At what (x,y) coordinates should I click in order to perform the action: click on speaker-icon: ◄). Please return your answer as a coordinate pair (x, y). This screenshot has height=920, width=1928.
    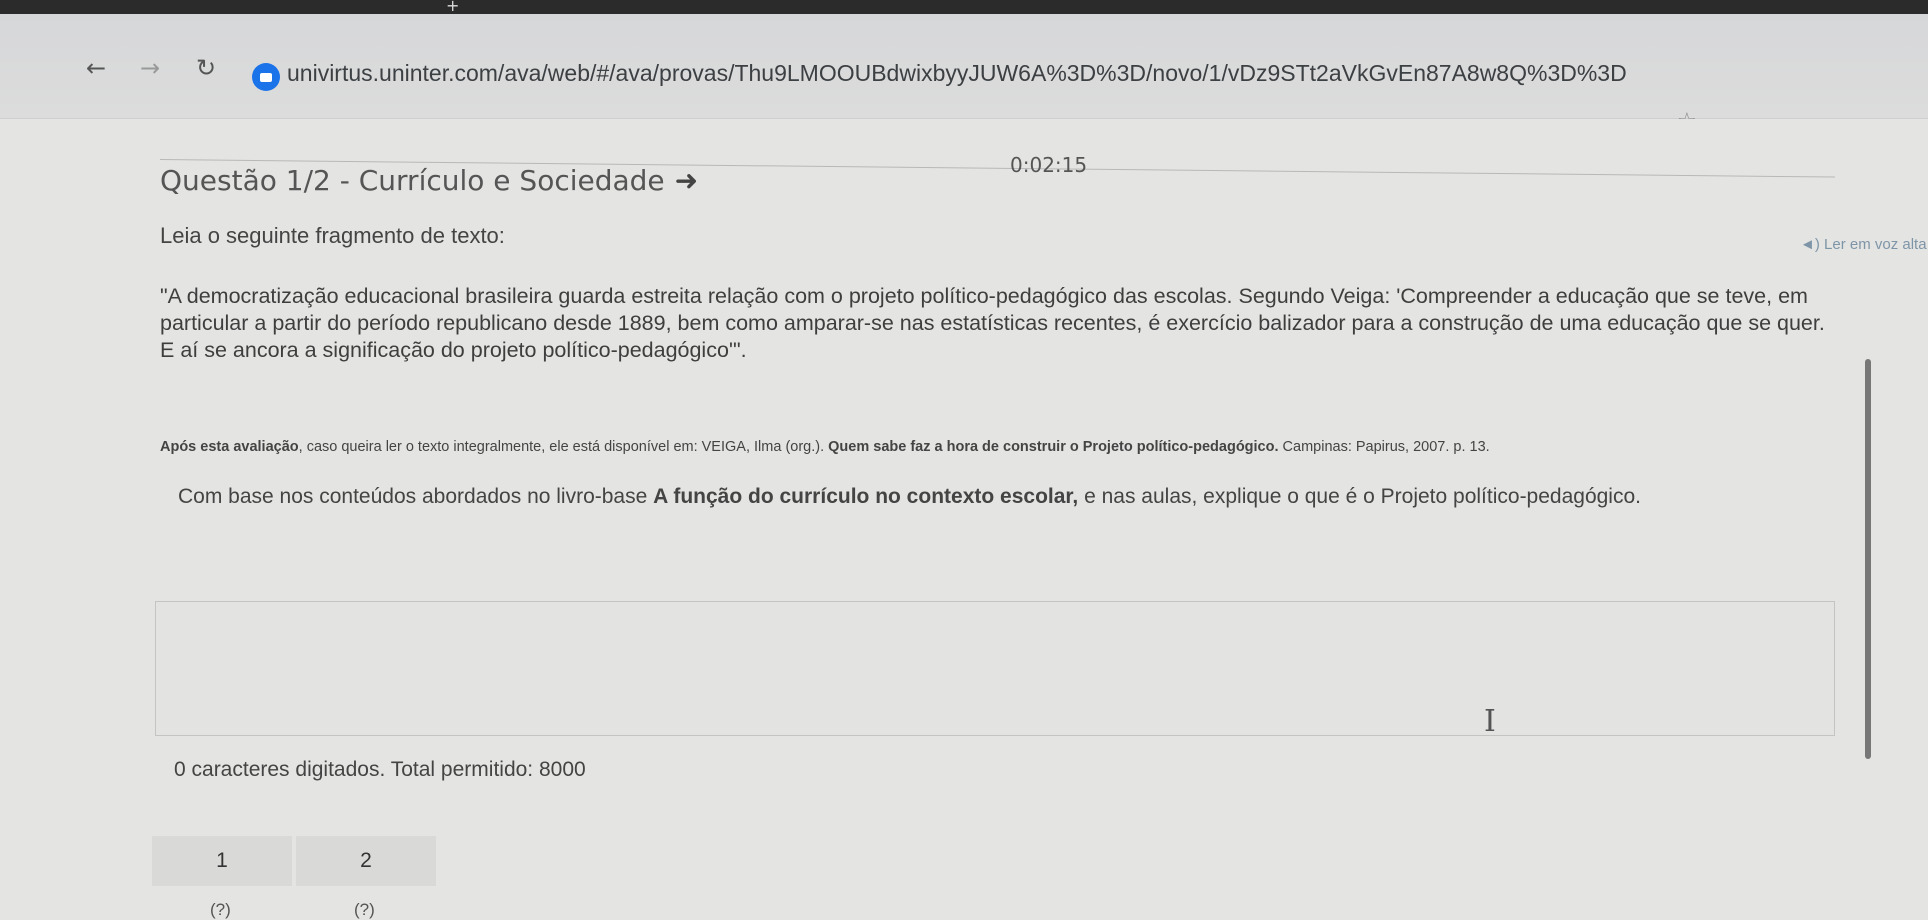
    Looking at the image, I should click on (1810, 244).